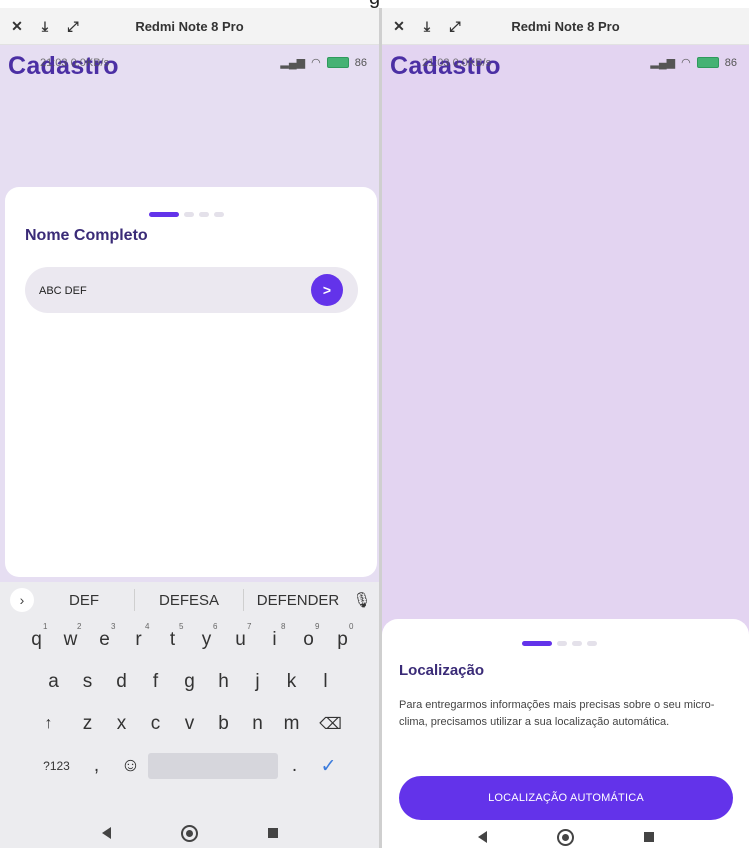  I want to click on key-d: d, so click(122, 682).